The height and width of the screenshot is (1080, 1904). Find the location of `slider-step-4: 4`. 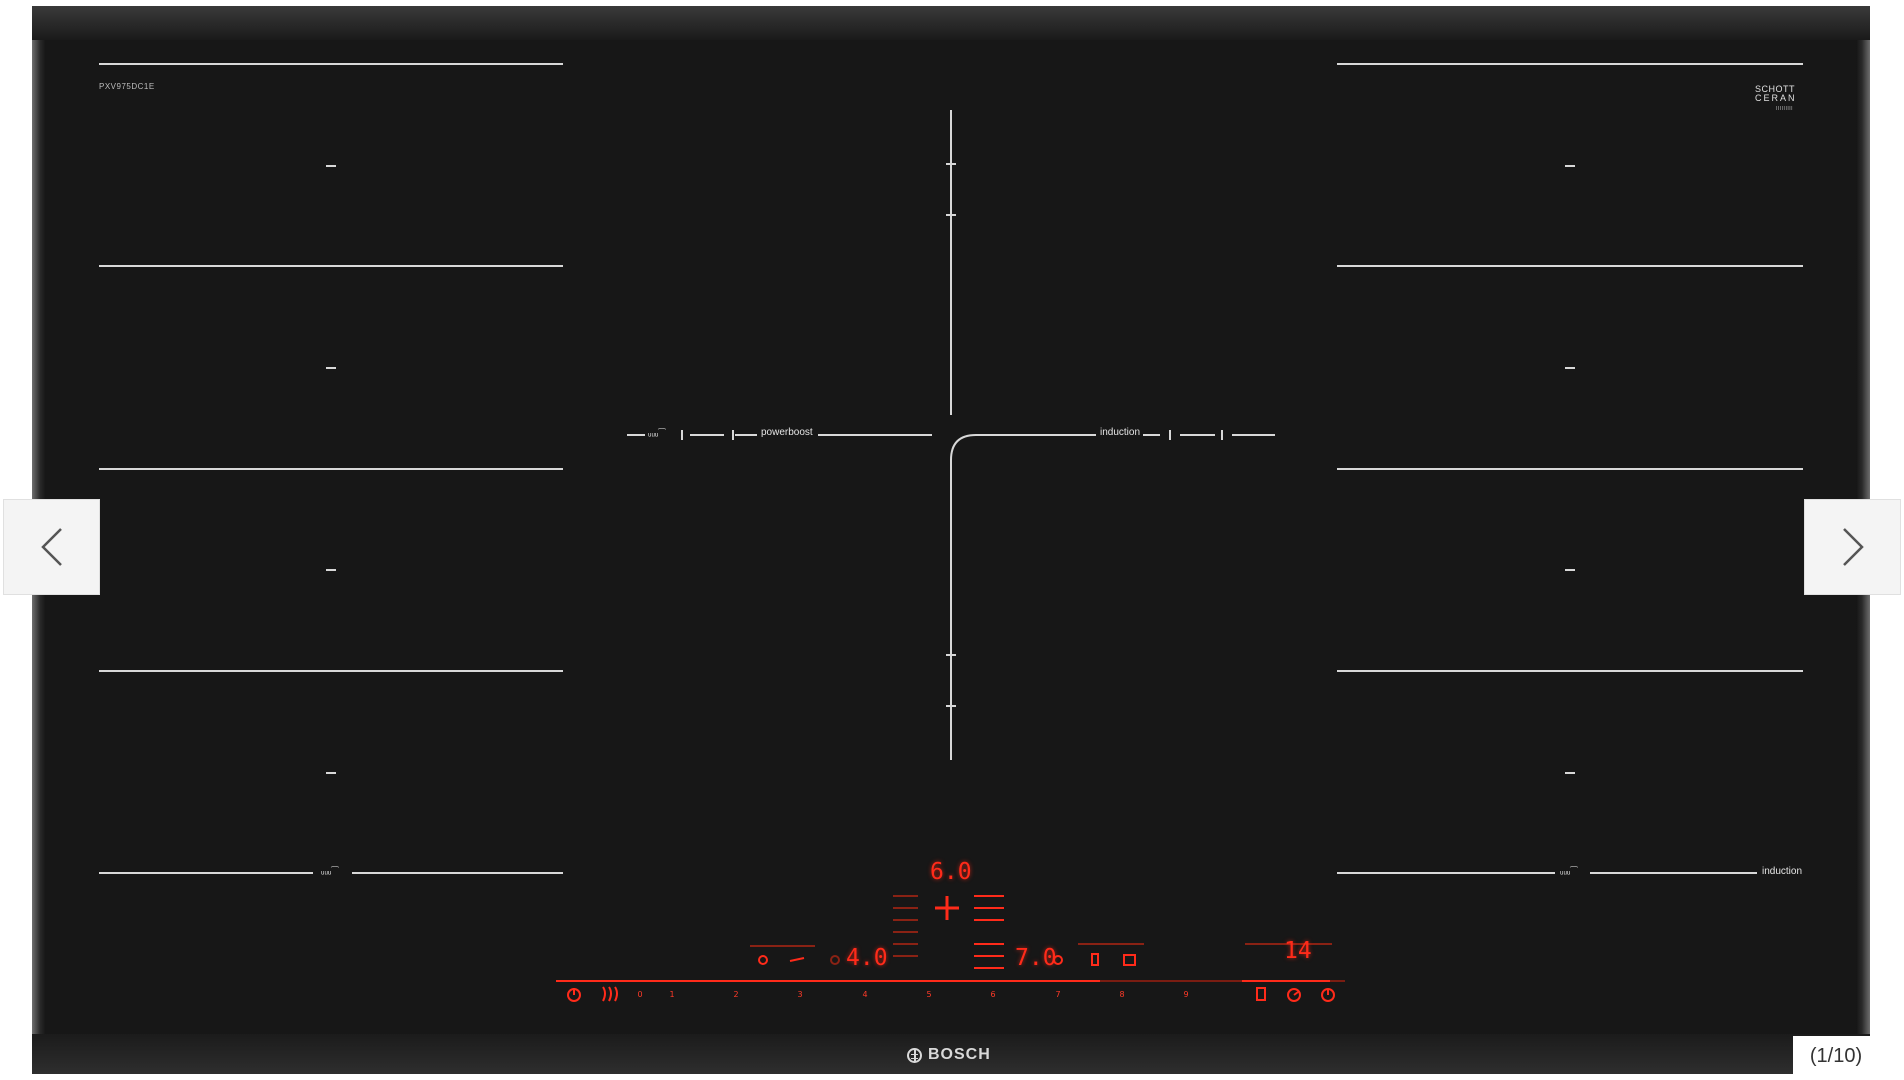

slider-step-4: 4 is located at coordinates (864, 995).